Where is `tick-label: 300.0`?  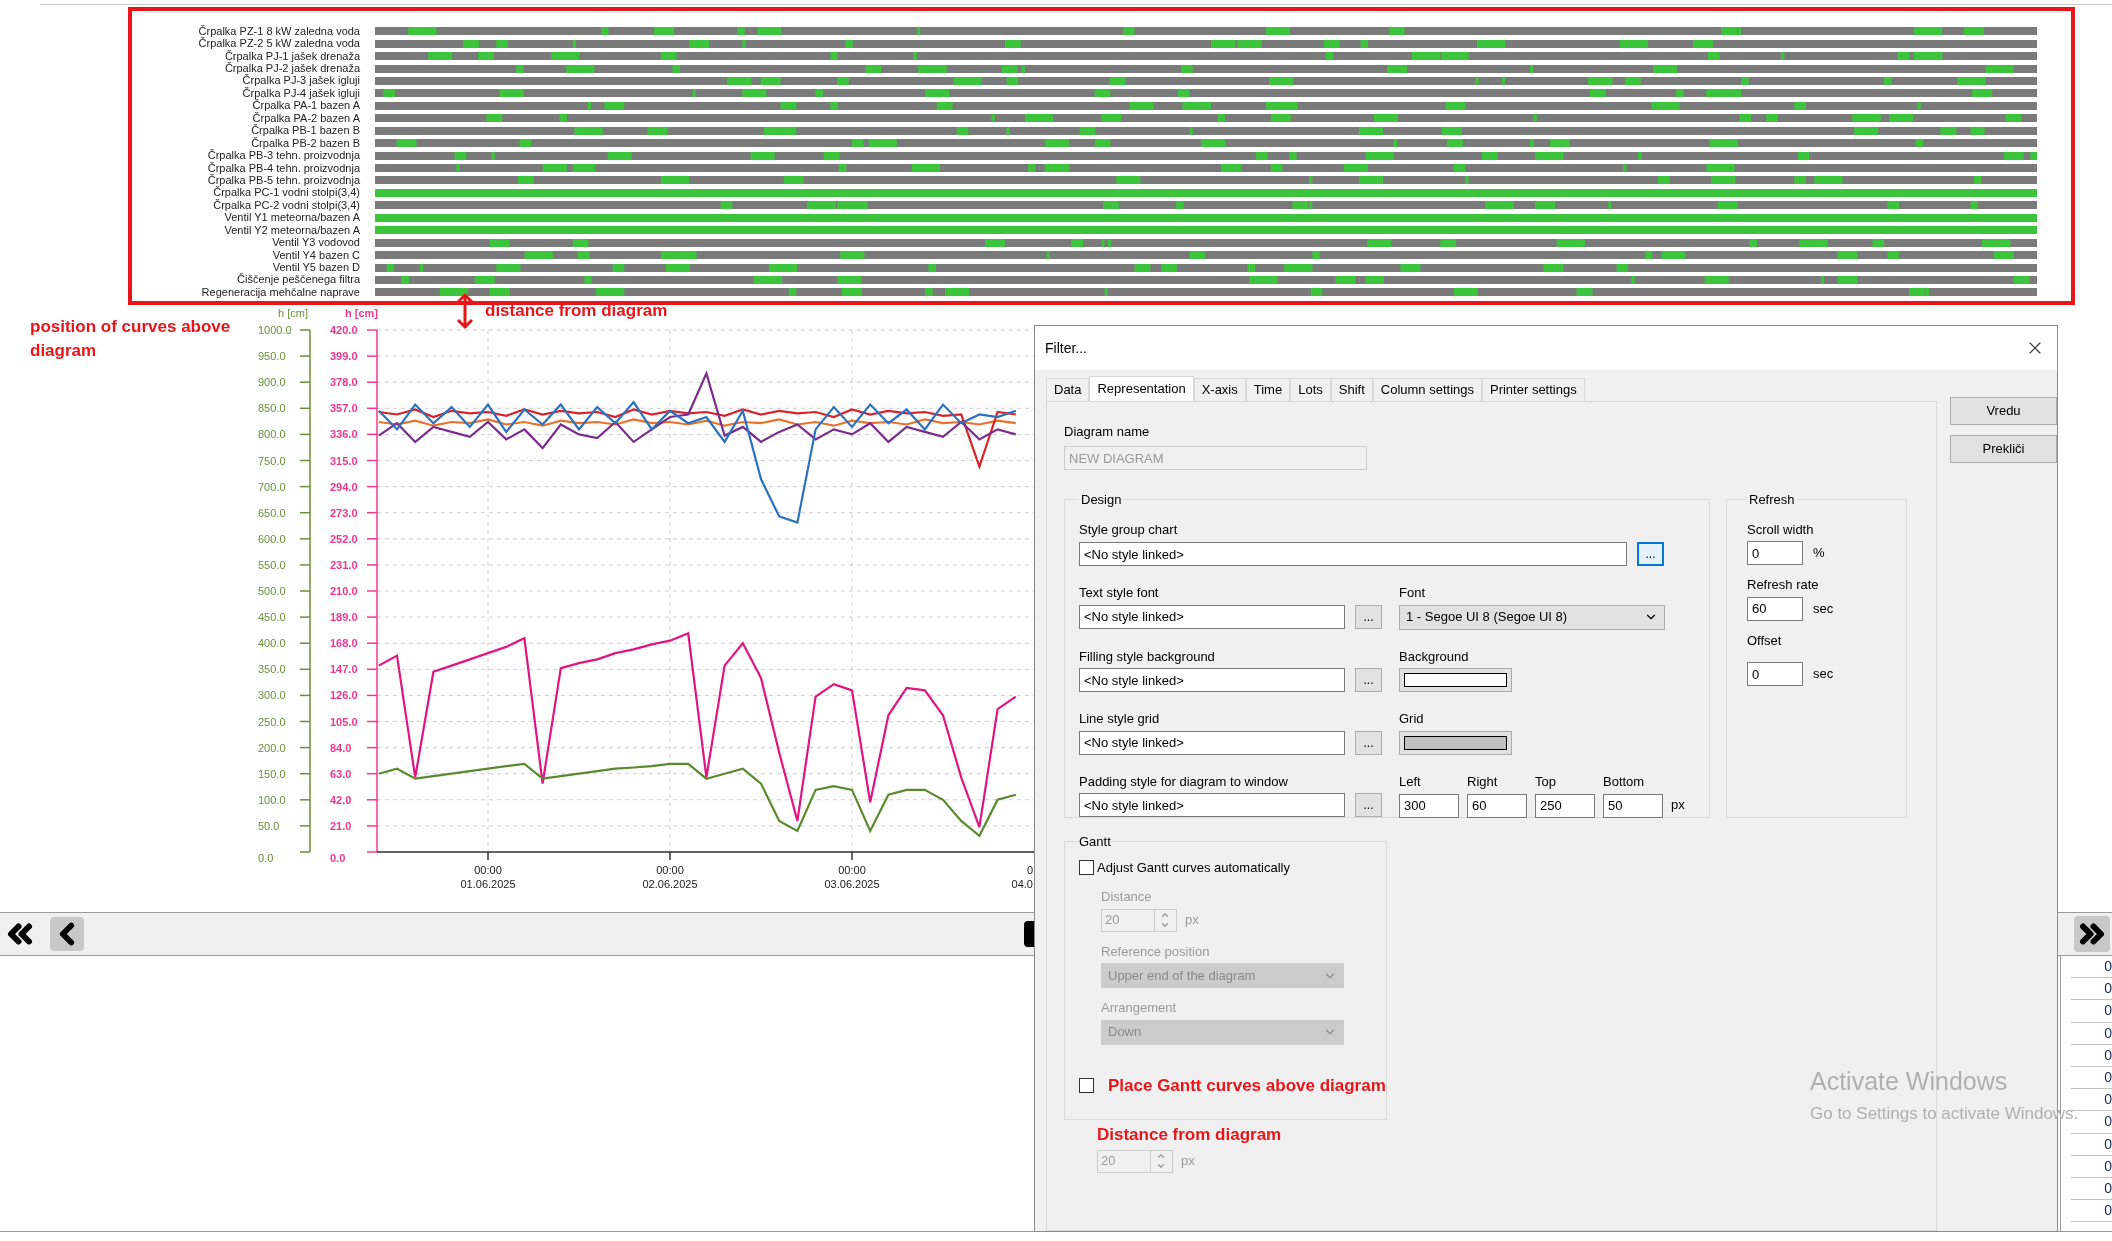 tick-label: 300.0 is located at coordinates (272, 695).